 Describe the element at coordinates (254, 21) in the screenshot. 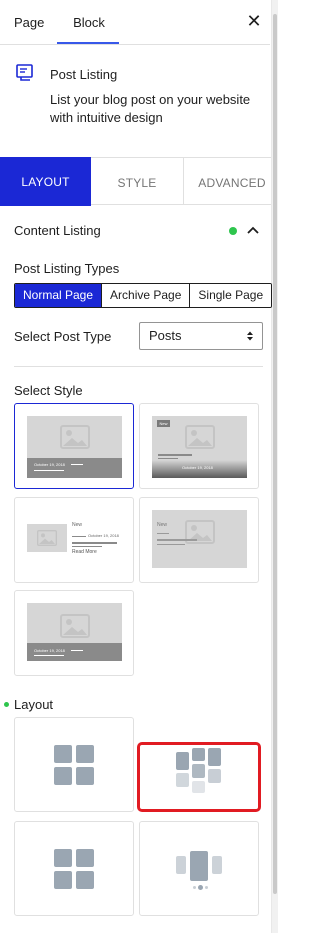

I see `close-icon: ✕` at that location.